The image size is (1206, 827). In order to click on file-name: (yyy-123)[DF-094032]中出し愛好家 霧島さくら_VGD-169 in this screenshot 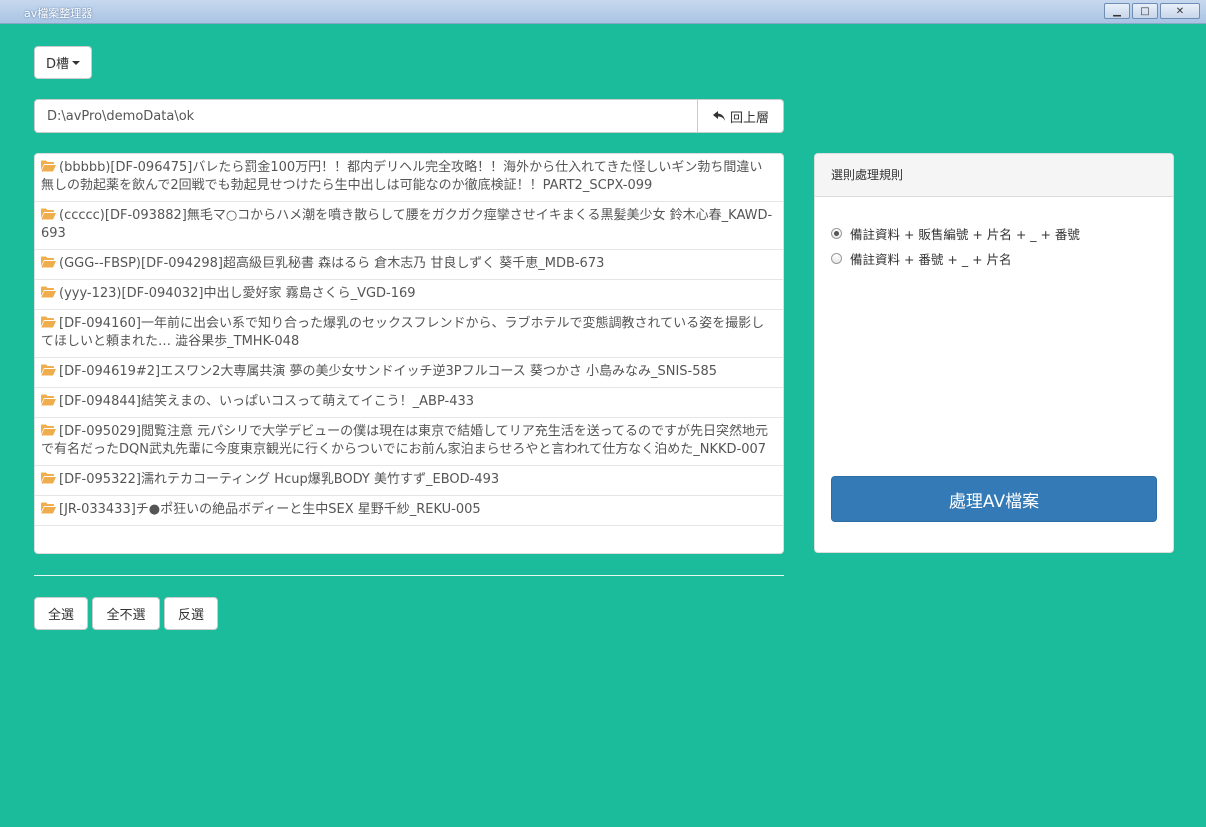, I will do `click(237, 293)`.